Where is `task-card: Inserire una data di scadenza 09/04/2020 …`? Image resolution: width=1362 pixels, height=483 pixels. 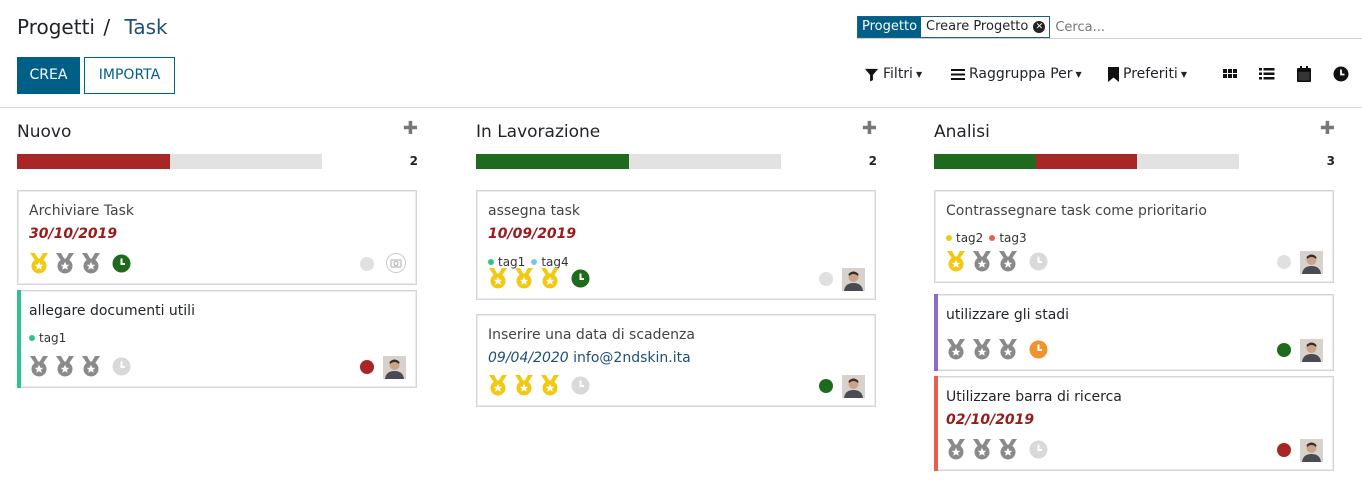
task-card: Inserire una data di scadenza 09/04/2020 … is located at coordinates (676, 360).